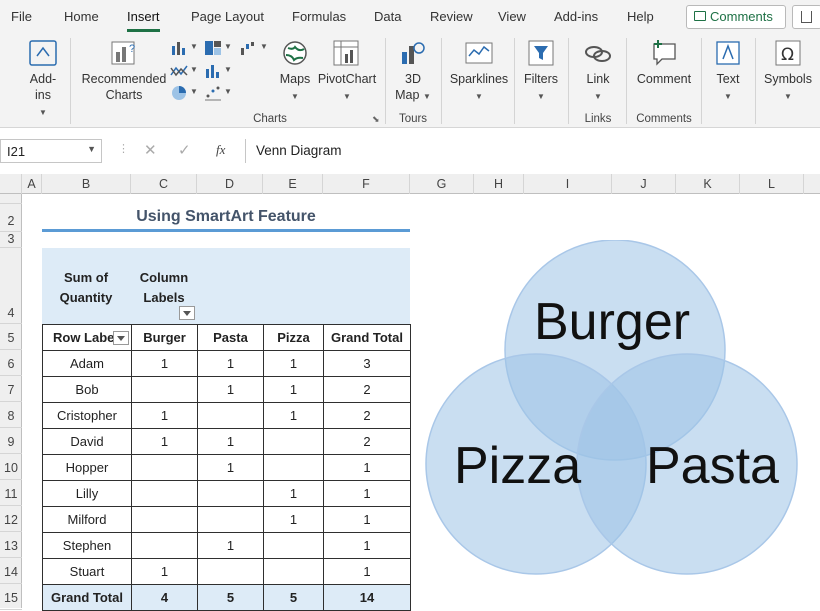 The image size is (820, 611). What do you see at coordinates (728, 71) in the screenshot?
I see `text-button: Text ▼` at bounding box center [728, 71].